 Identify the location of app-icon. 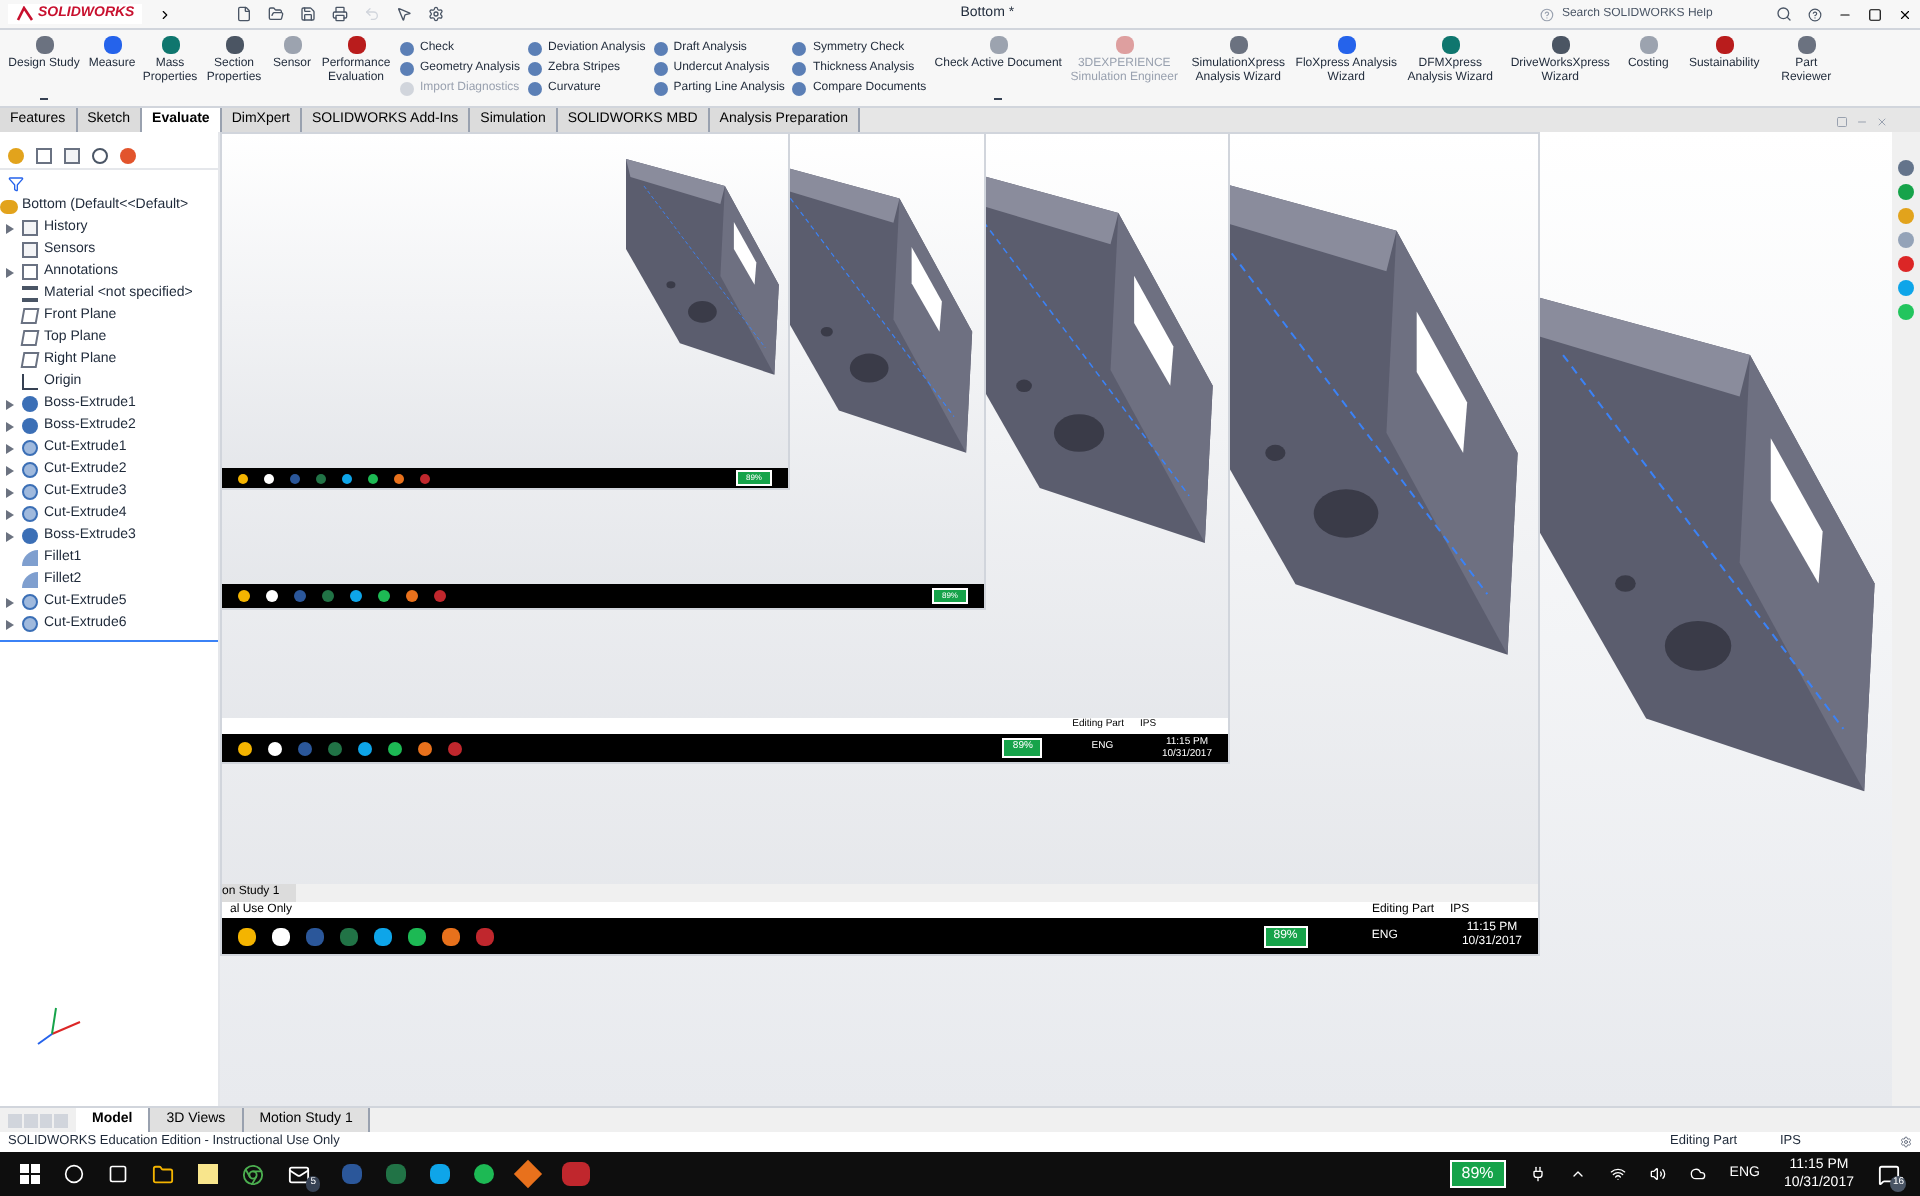
(440, 1174).